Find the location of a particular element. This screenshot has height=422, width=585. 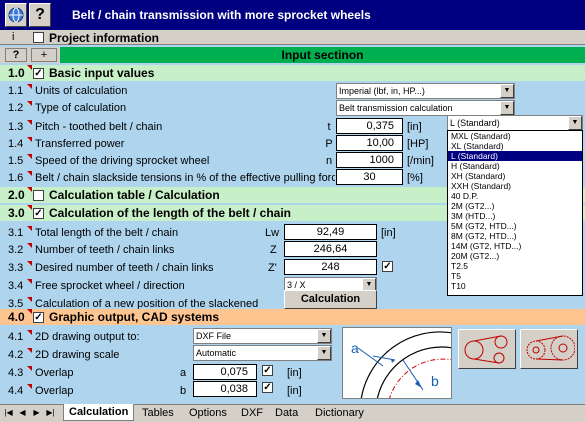

input-help-button: ? is located at coordinates (16, 55).